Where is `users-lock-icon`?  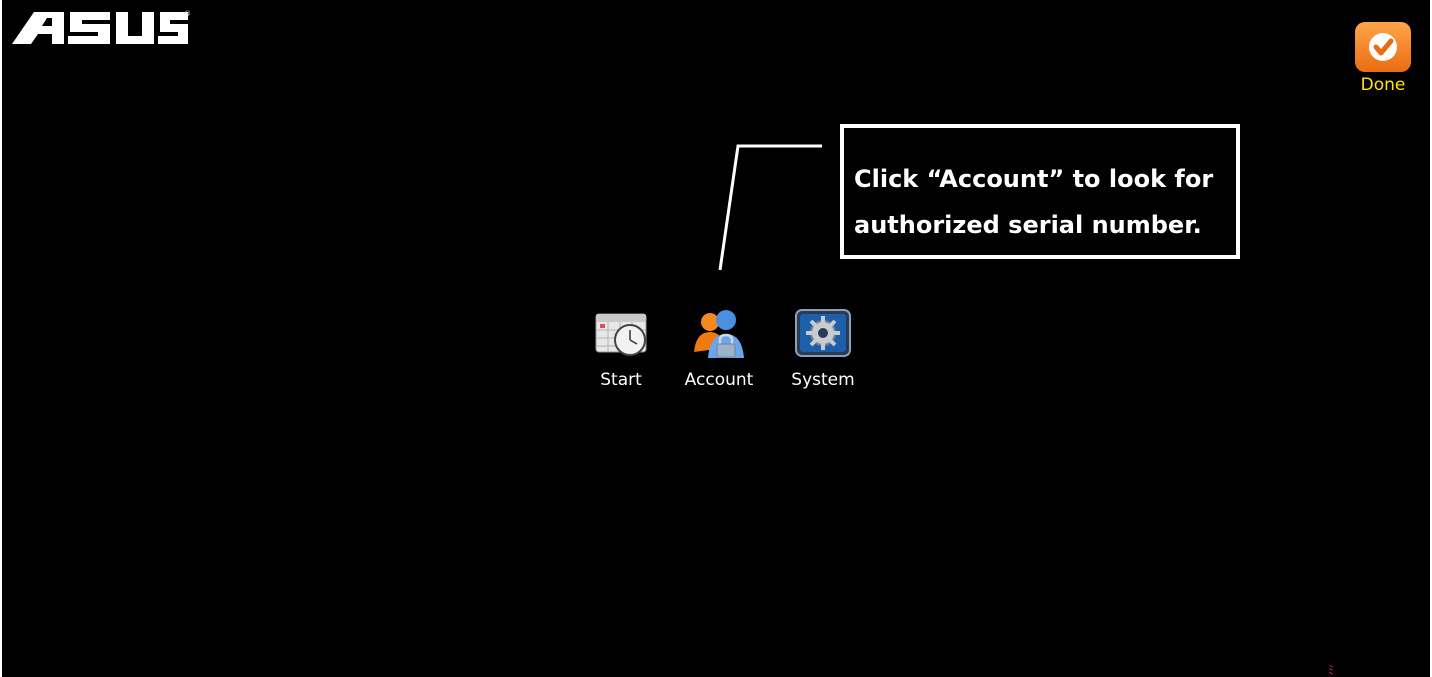
users-lock-icon is located at coordinates (719, 334).